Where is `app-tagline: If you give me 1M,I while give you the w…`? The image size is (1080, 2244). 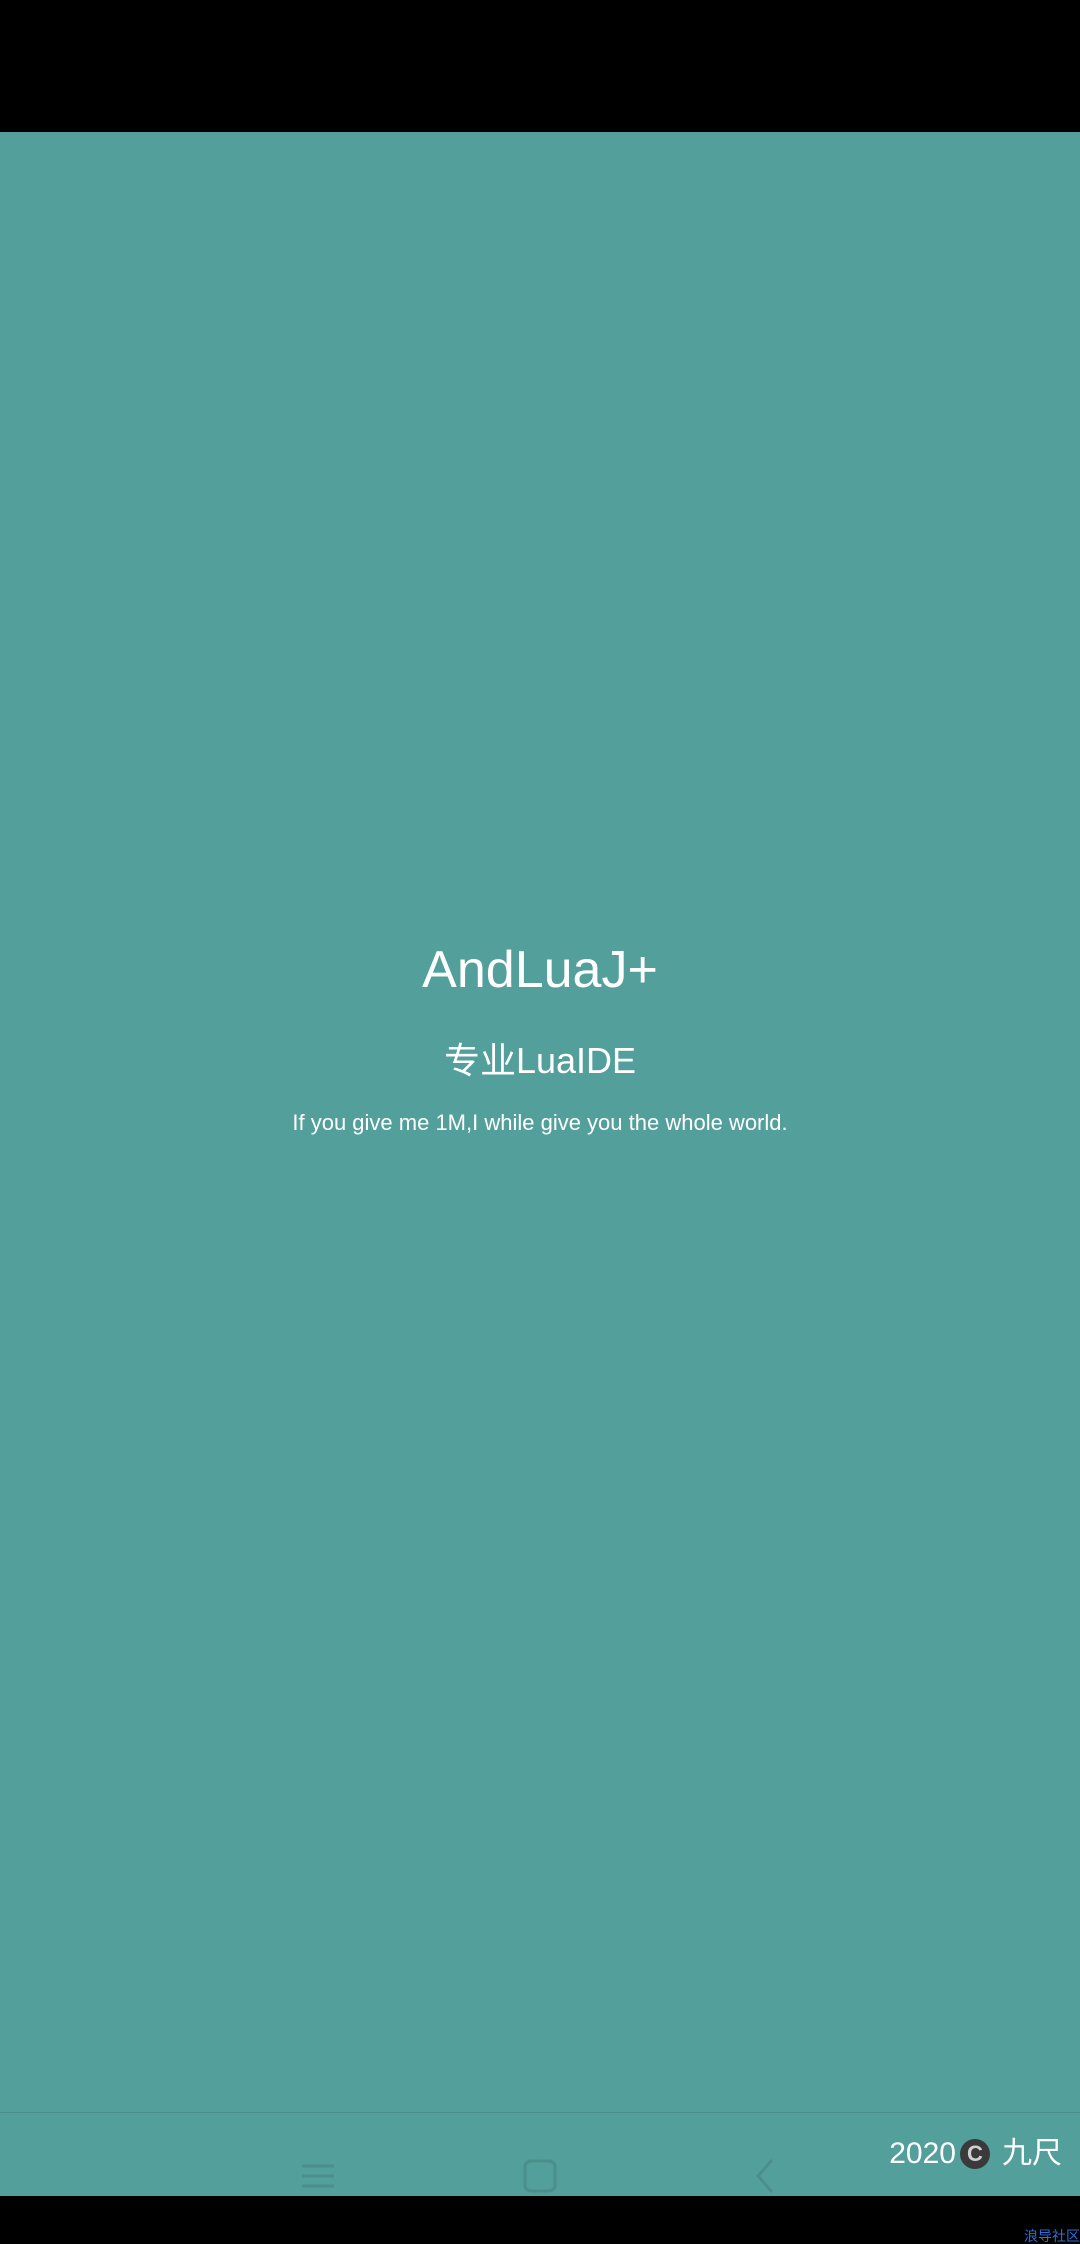
app-tagline: If you give me 1M,I while give you the w… is located at coordinates (540, 1122).